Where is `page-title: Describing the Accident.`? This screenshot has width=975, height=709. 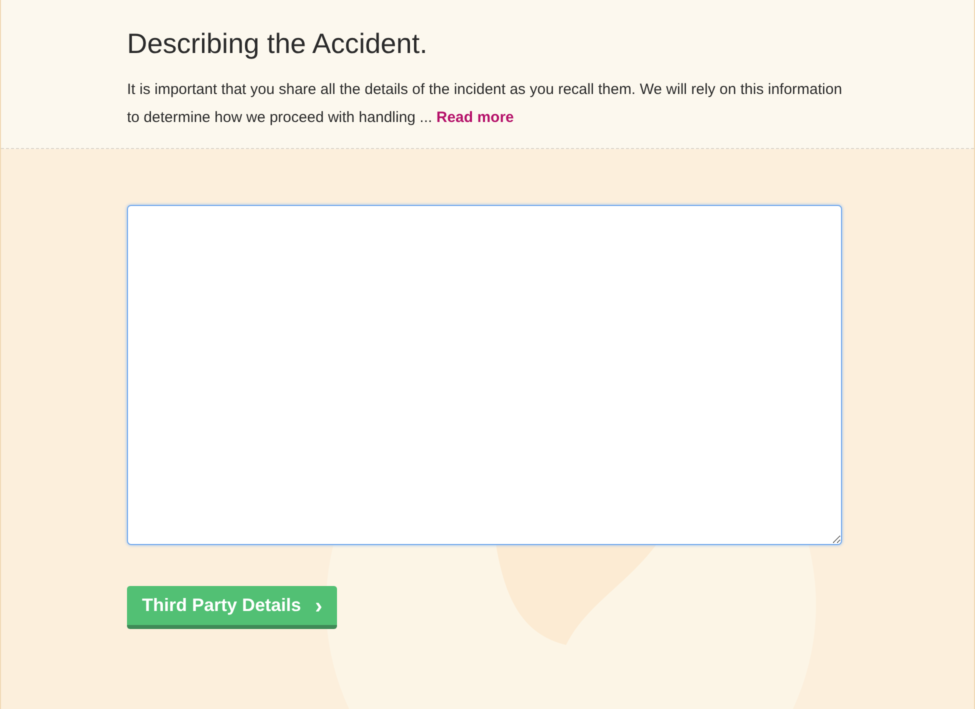
page-title: Describing the Accident. is located at coordinates (277, 44).